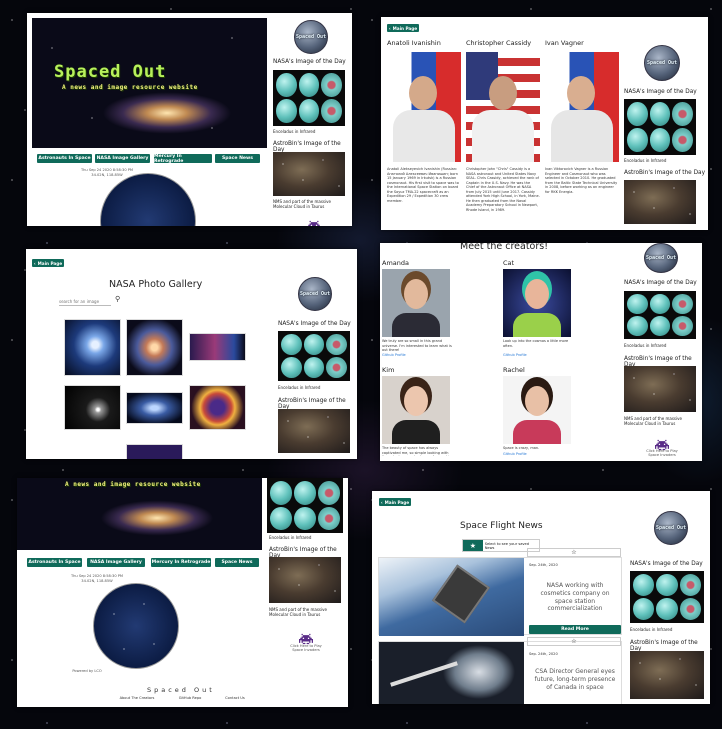  Describe the element at coordinates (414, 43) in the screenshot. I see `astronaut-name: Anatoli Ivanishin` at that location.